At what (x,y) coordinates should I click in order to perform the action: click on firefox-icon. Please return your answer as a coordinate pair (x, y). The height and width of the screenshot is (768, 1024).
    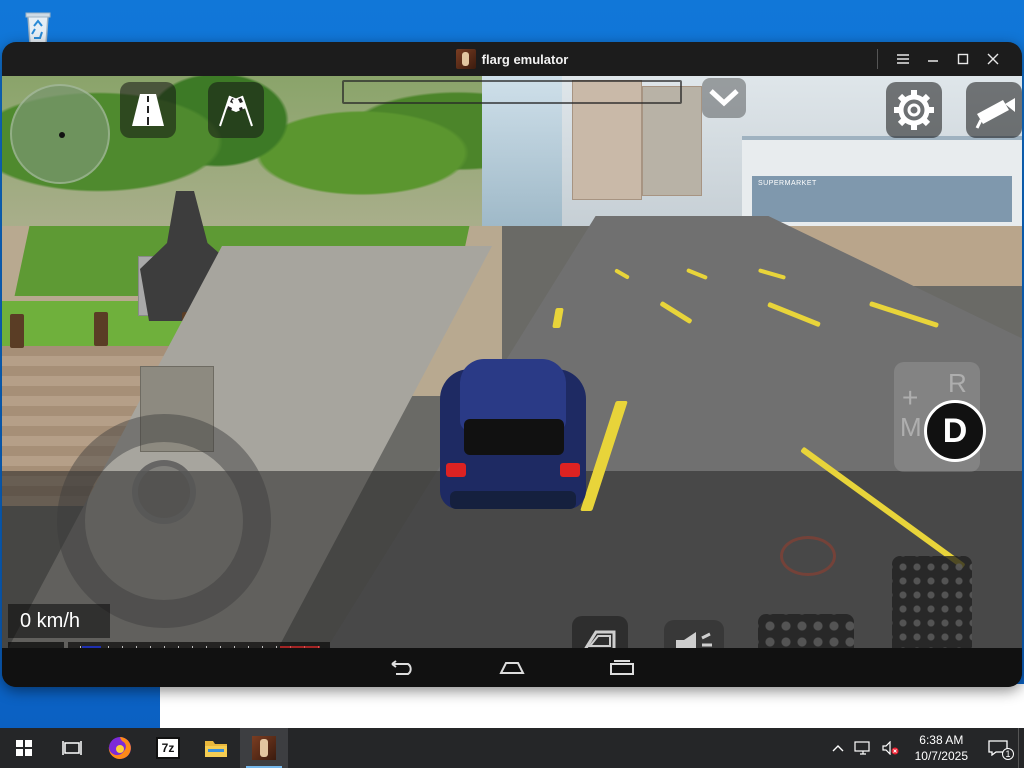
    Looking at the image, I should click on (120, 748).